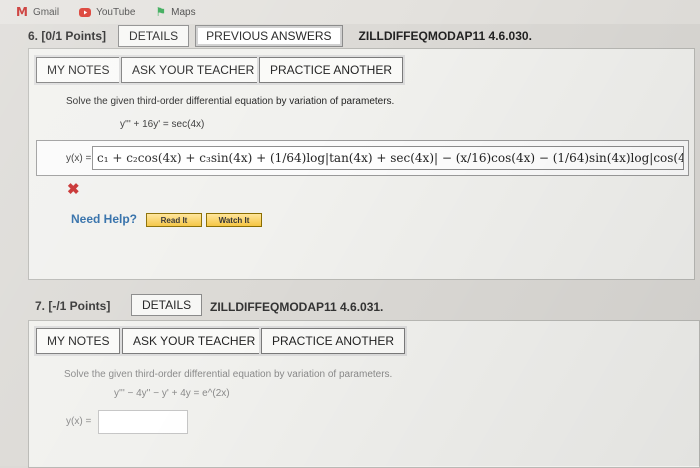 Image resolution: width=700 pixels, height=468 pixels. I want to click on maps-icon: ⚑, so click(161, 12).